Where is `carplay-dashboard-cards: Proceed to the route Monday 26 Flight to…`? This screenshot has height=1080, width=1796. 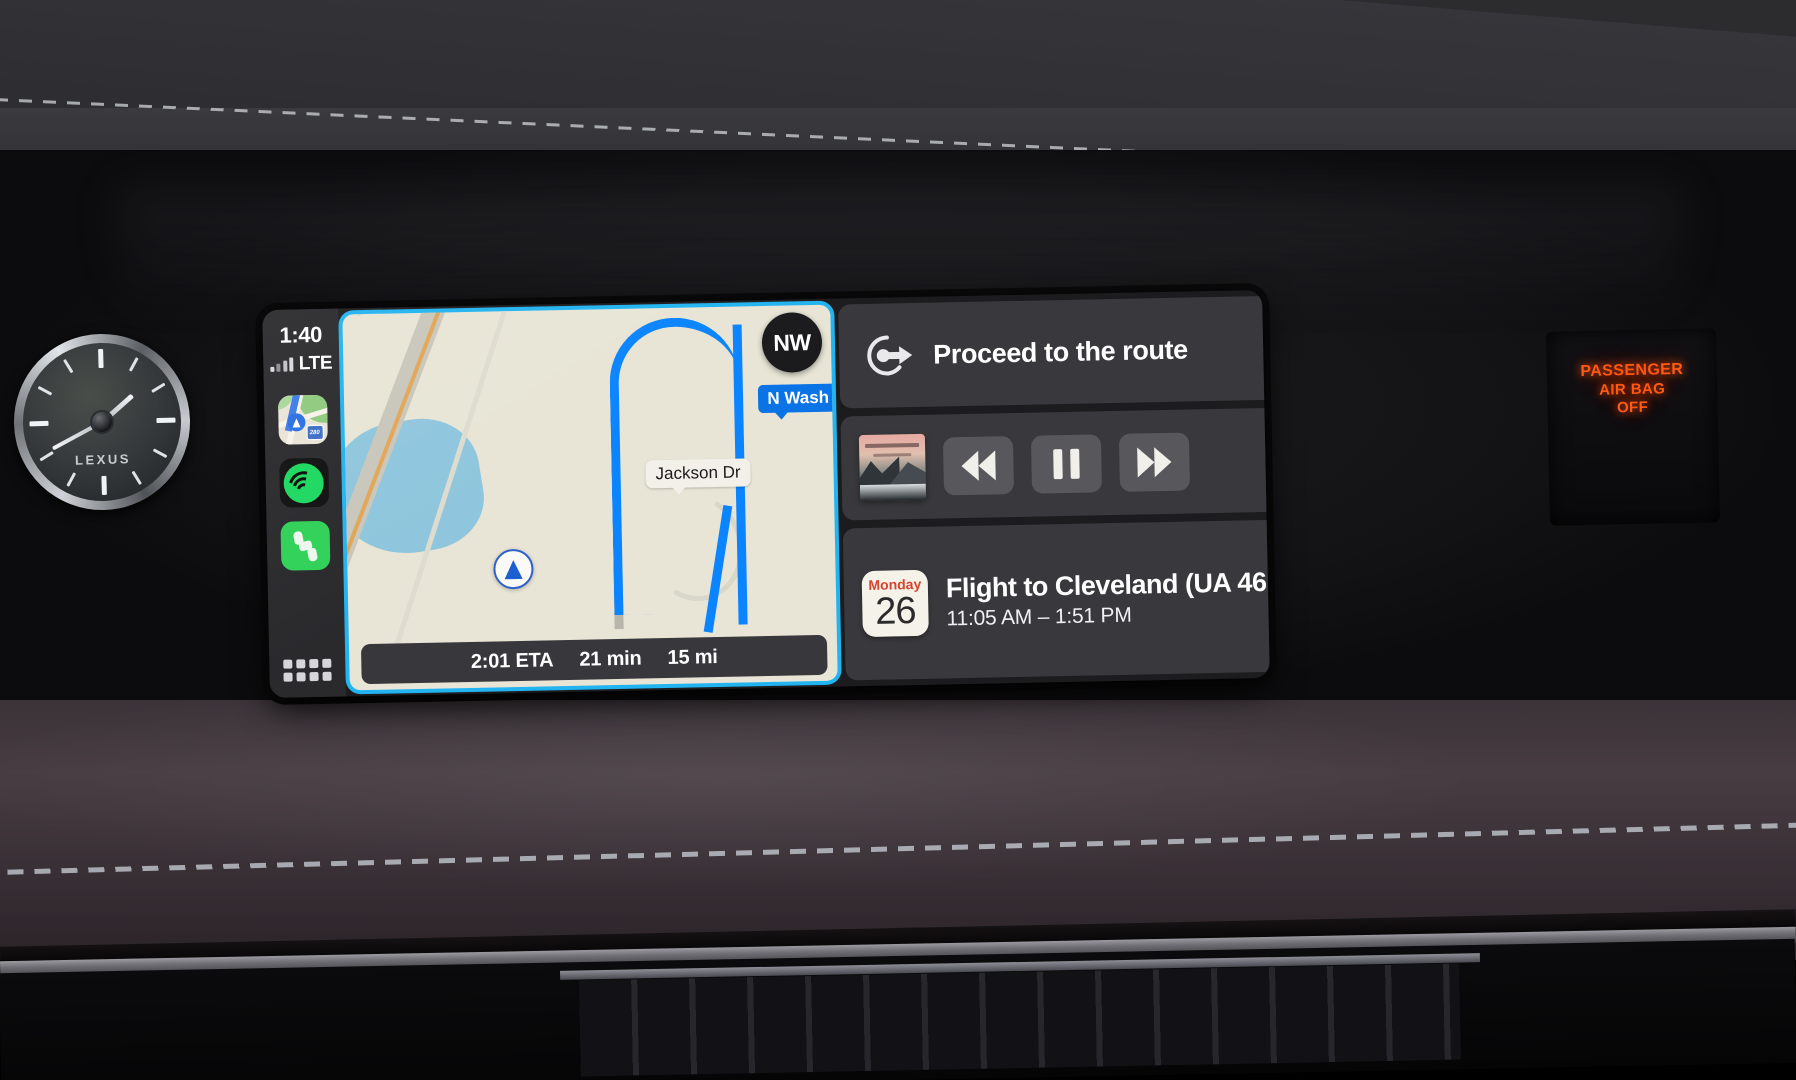
carplay-dashboard-cards: Proceed to the route Monday 26 Flight to… is located at coordinates (1050, 488).